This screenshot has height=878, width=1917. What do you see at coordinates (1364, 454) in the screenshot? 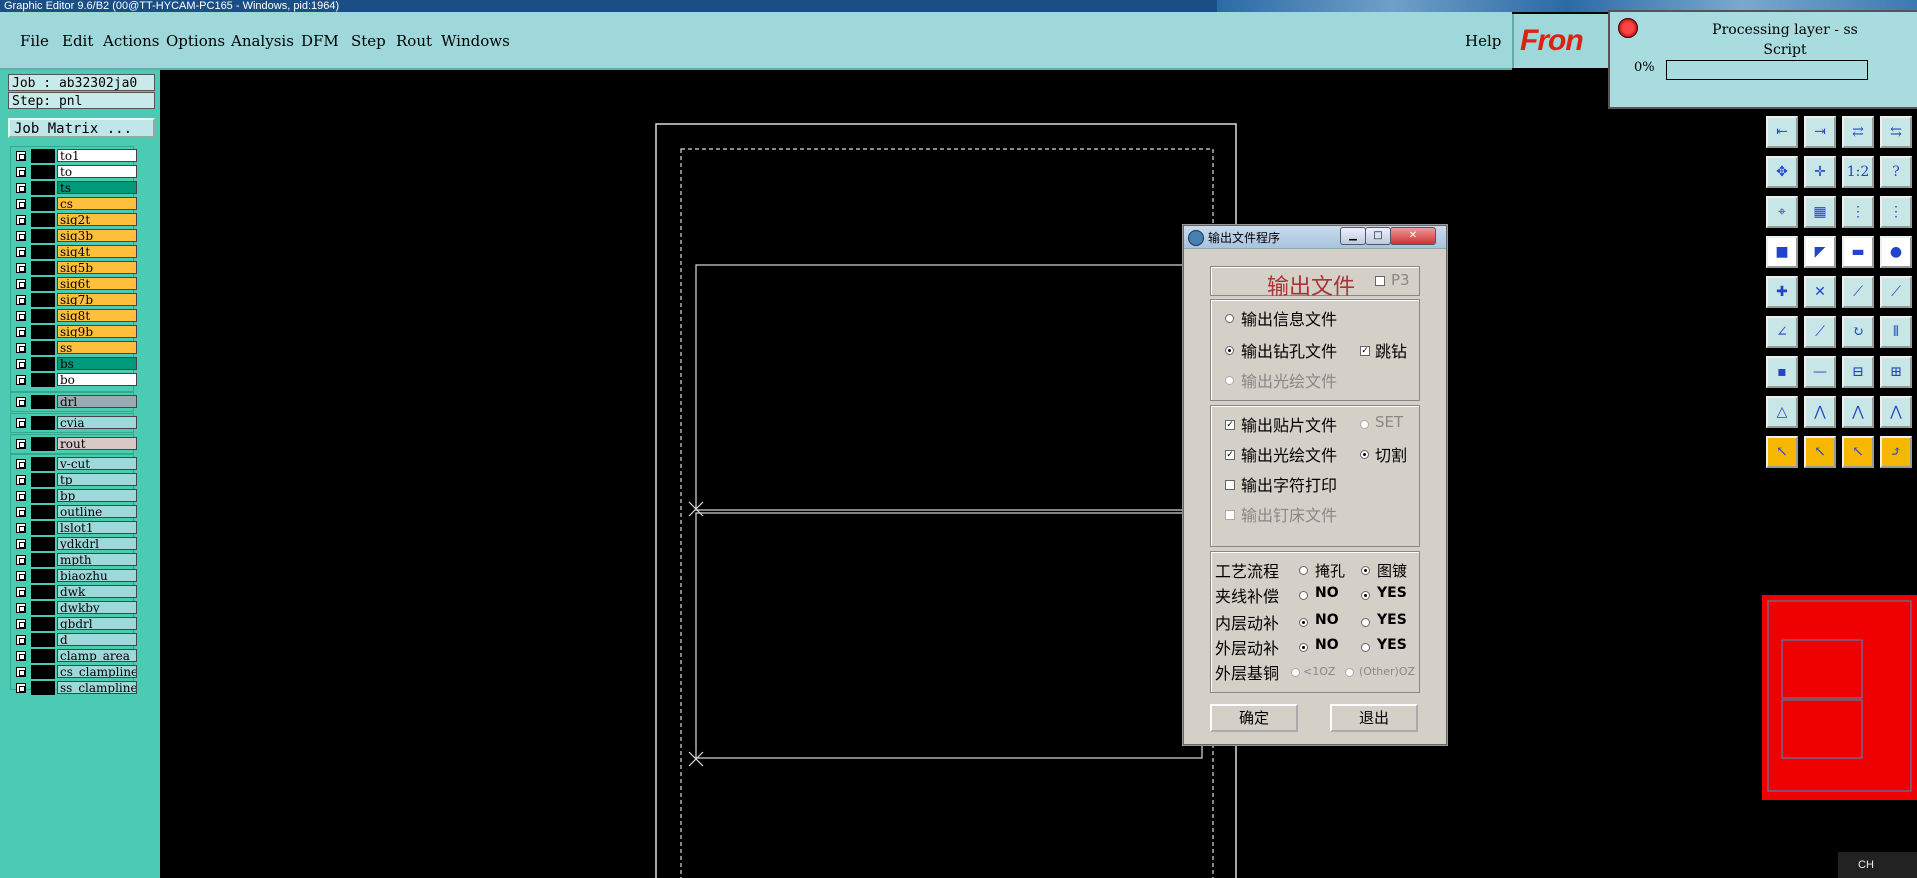
I see `cut-radio` at bounding box center [1364, 454].